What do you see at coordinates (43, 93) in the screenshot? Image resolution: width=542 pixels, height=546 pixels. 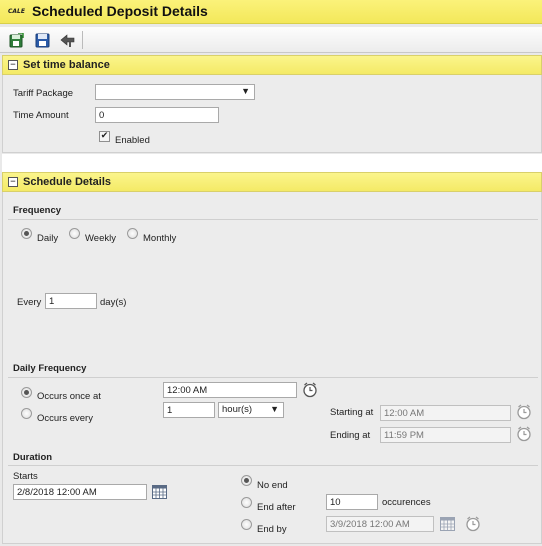 I see `tariff-package-label: Tariff Package` at bounding box center [43, 93].